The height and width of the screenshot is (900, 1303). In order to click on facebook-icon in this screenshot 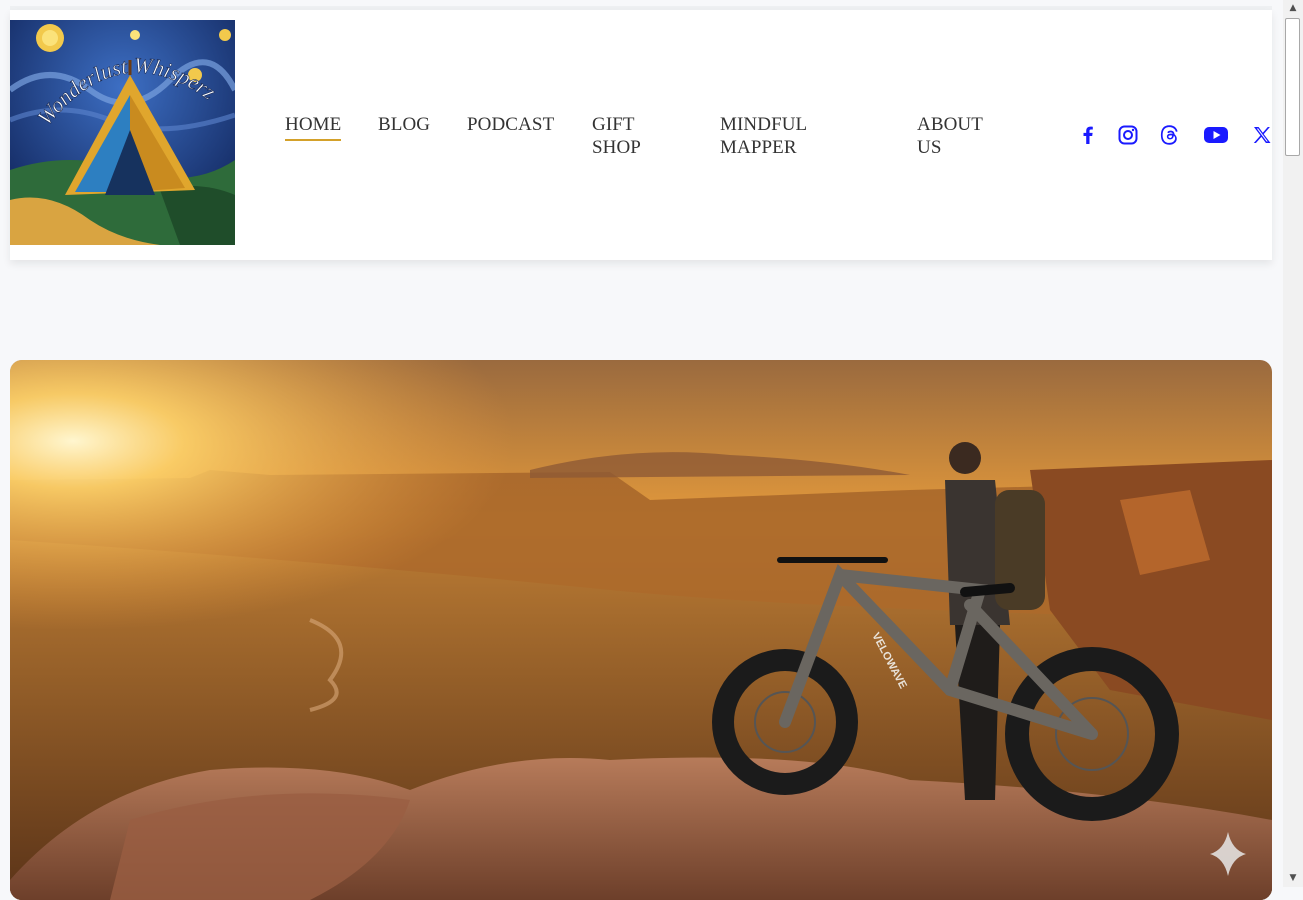, I will do `click(1088, 135)`.